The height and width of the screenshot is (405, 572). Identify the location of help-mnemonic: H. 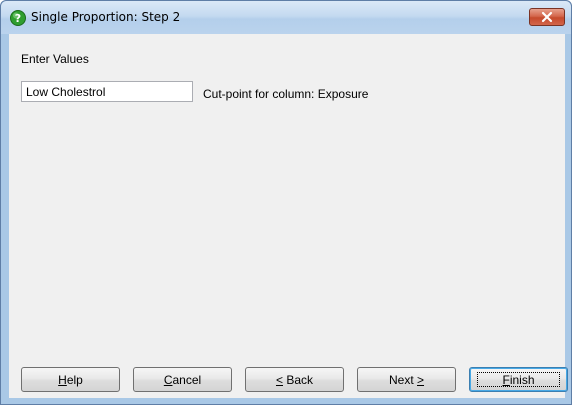
(62, 379).